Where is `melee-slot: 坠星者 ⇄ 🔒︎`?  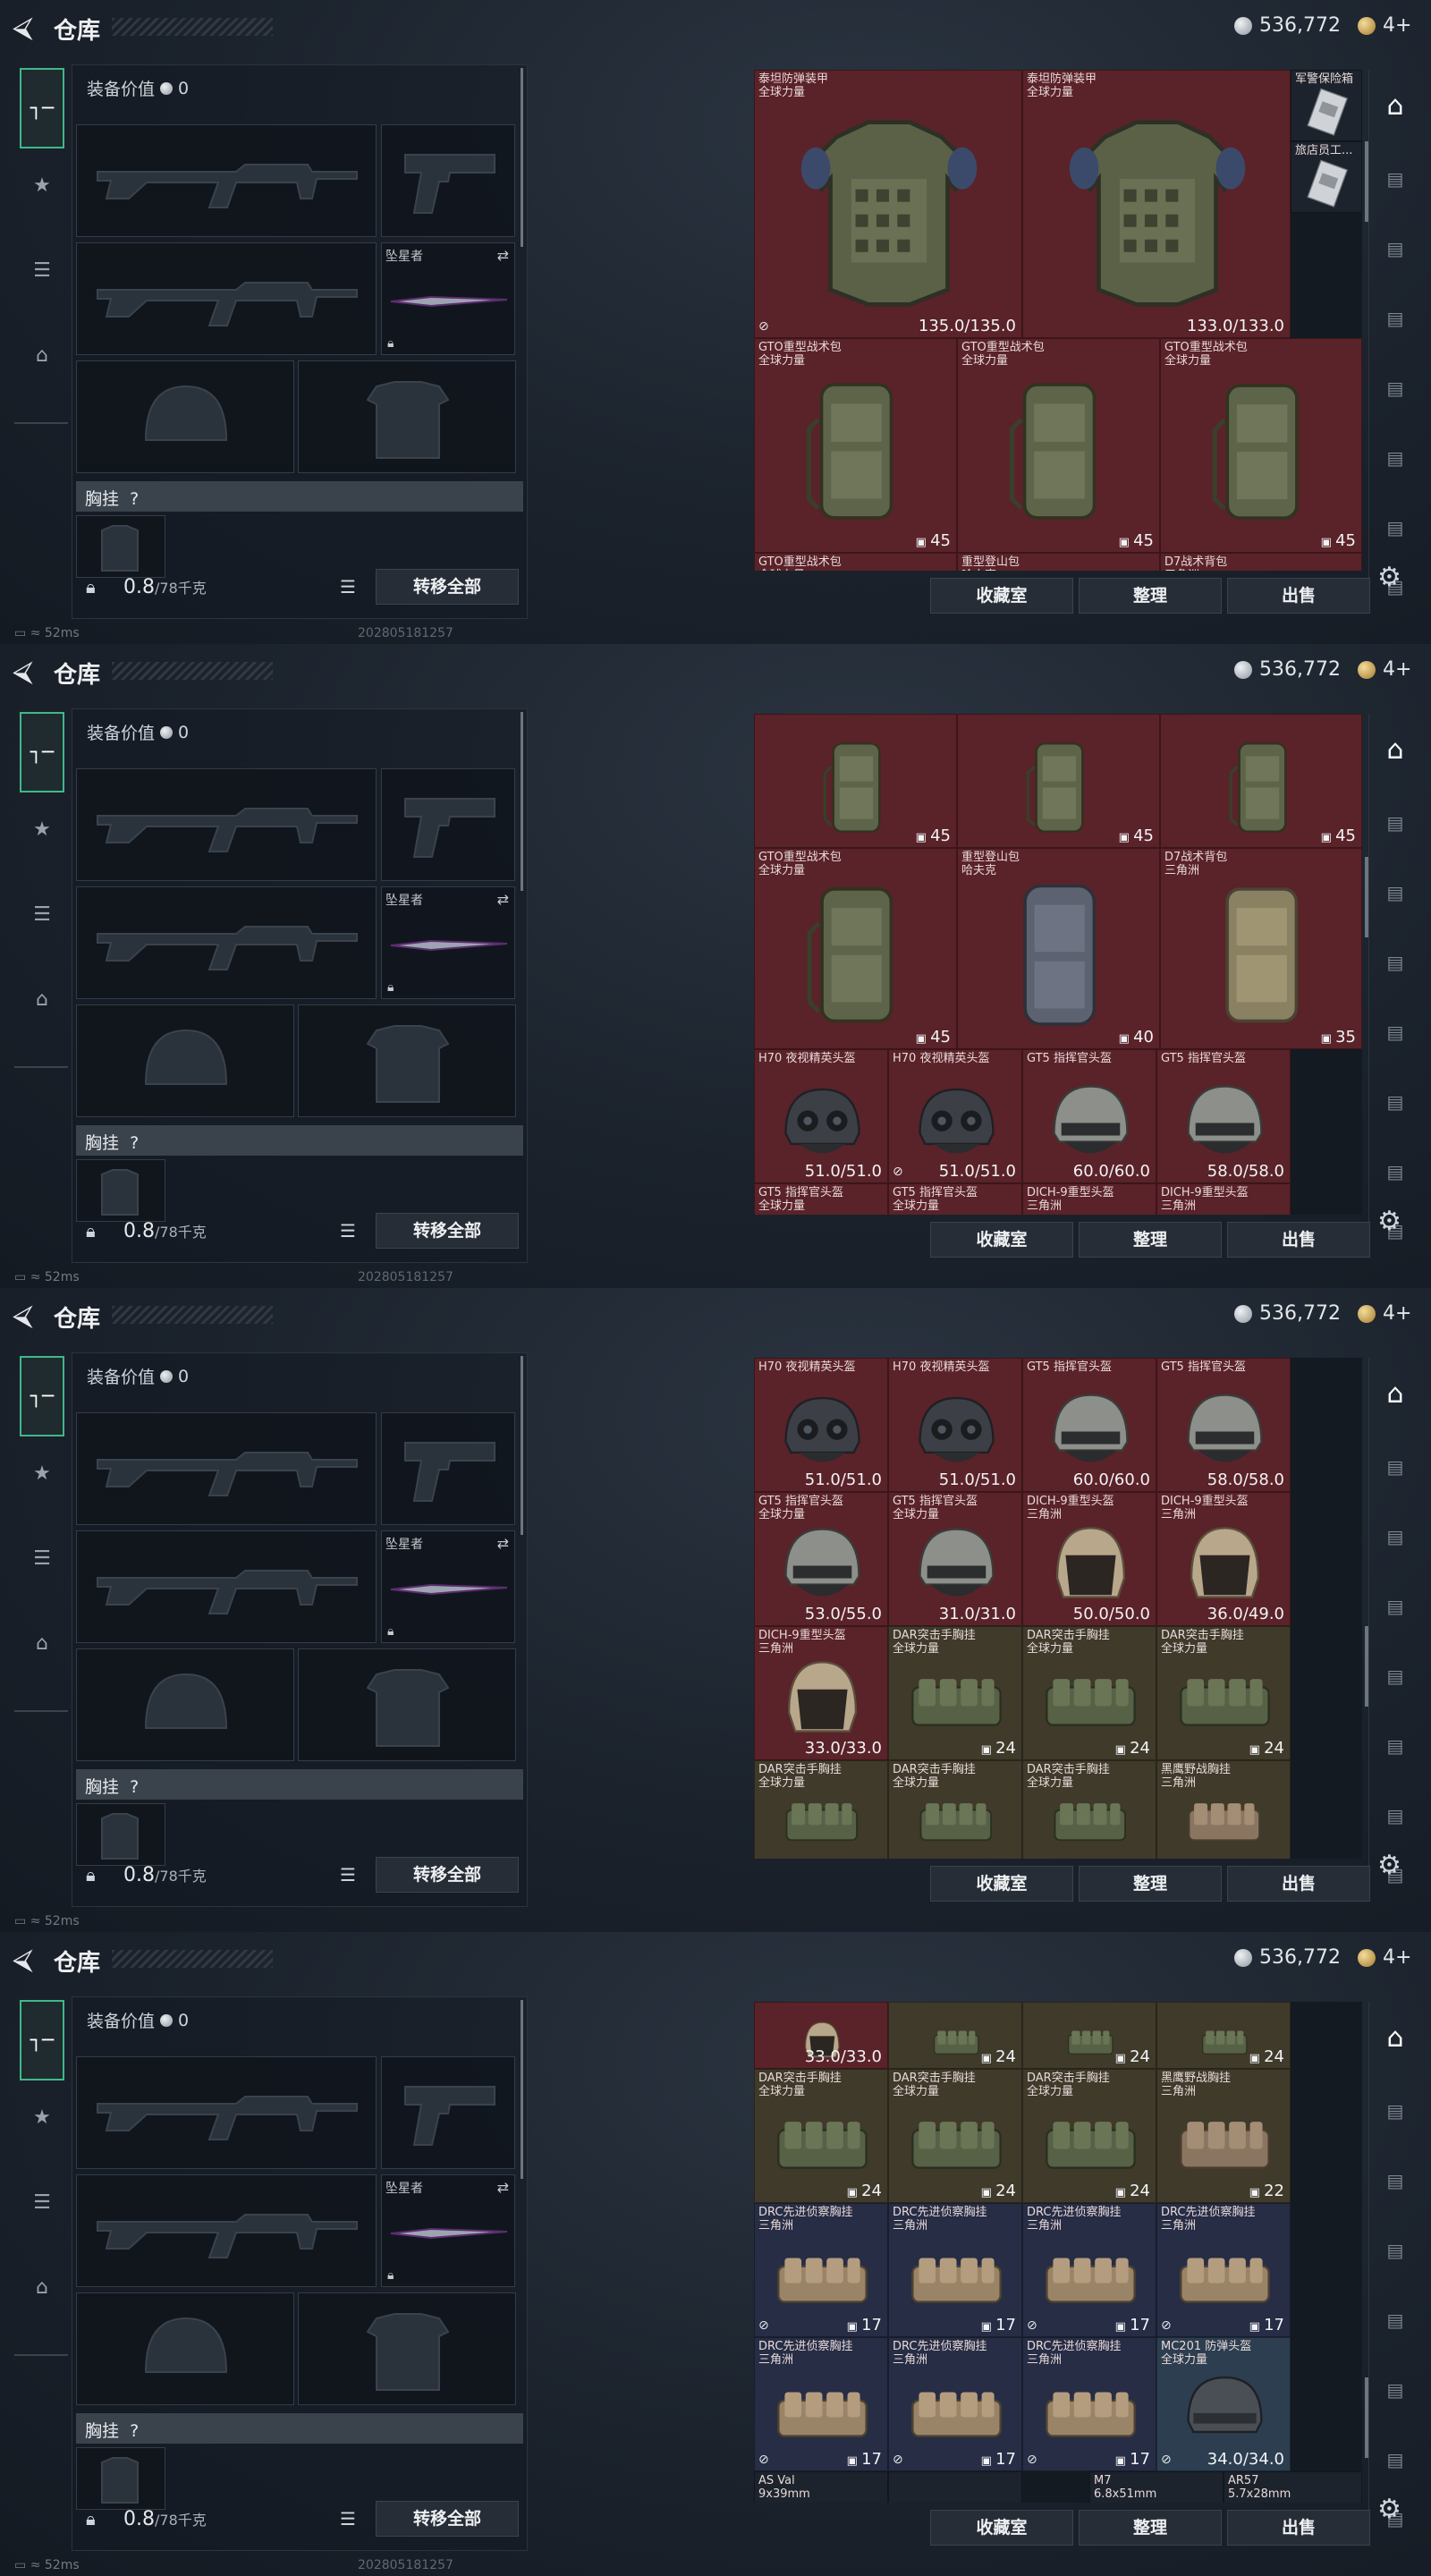 melee-slot: 坠星者 ⇄ 🔒︎ is located at coordinates (448, 298).